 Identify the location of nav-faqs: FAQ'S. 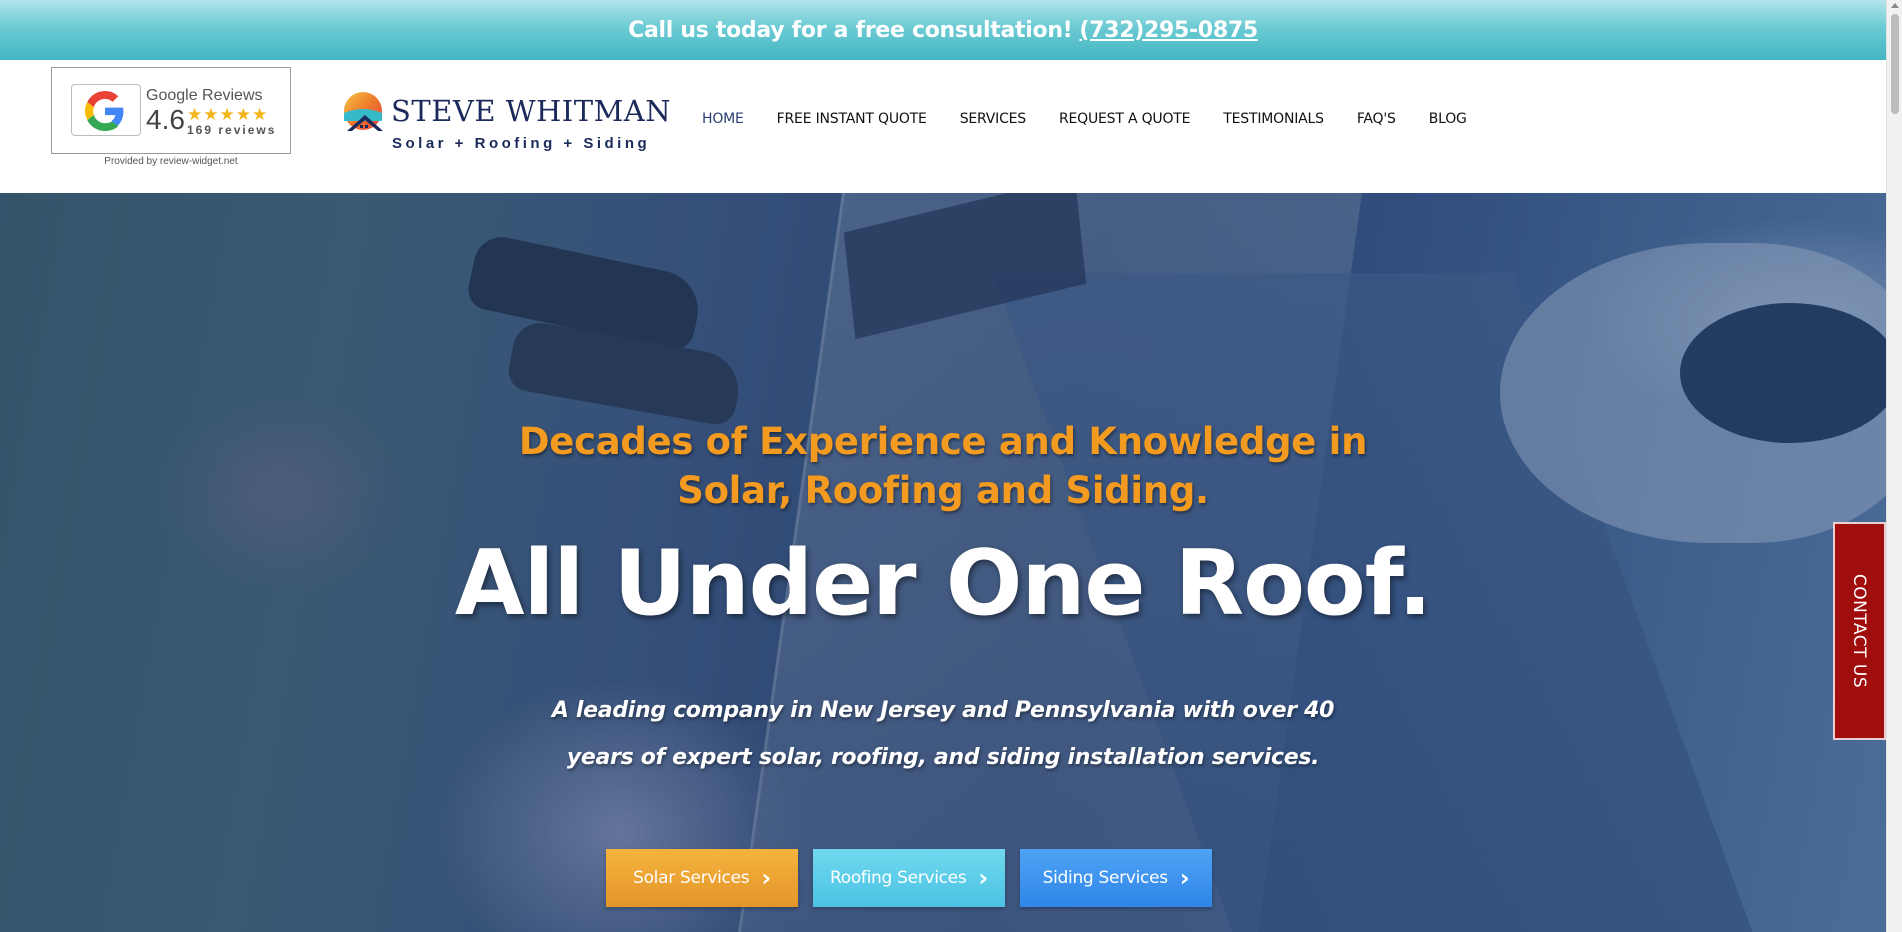
(1376, 119).